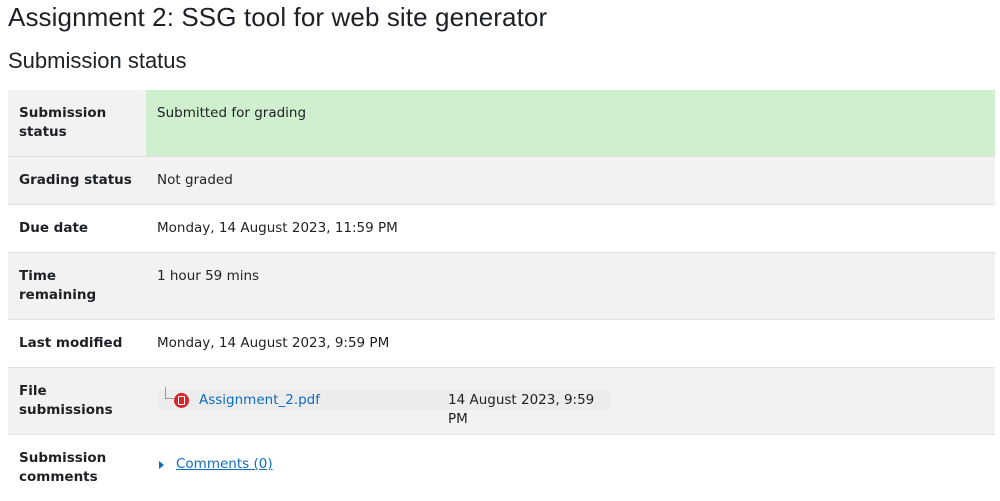 Image resolution: width=1000 pixels, height=501 pixels. I want to click on file-submissions-label: File submissions, so click(77, 401).